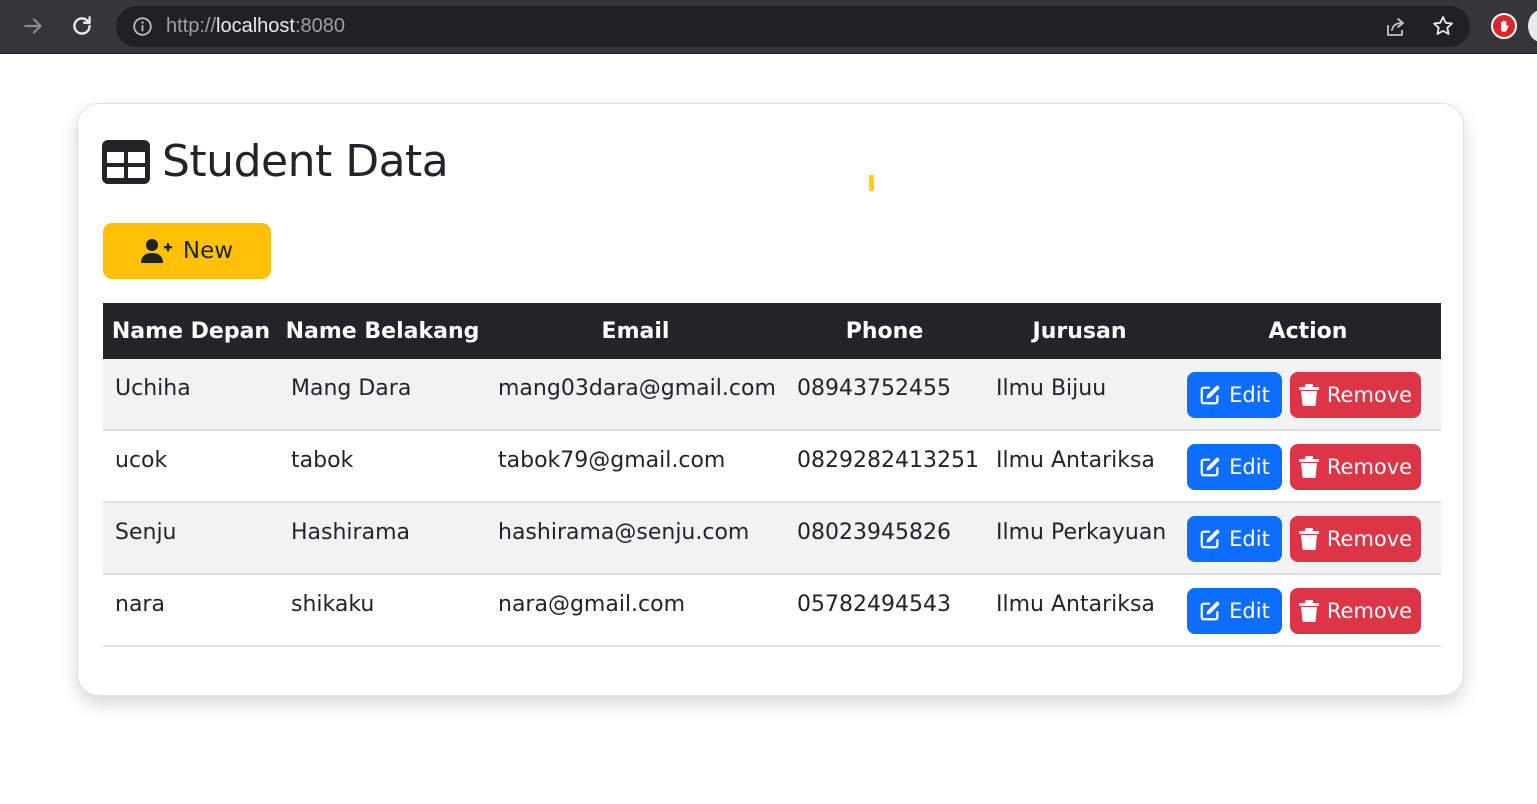  What do you see at coordinates (874, 388) in the screenshot?
I see `phone-cell: 08943752455` at bounding box center [874, 388].